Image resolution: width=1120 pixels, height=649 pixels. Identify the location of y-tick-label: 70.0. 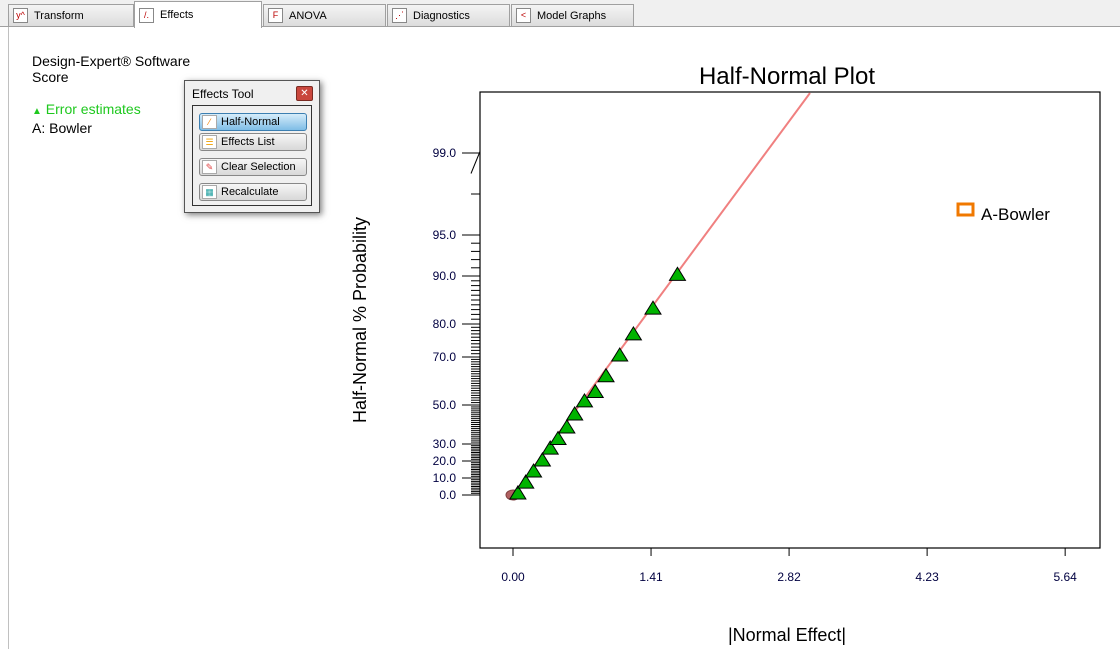
(445, 357).